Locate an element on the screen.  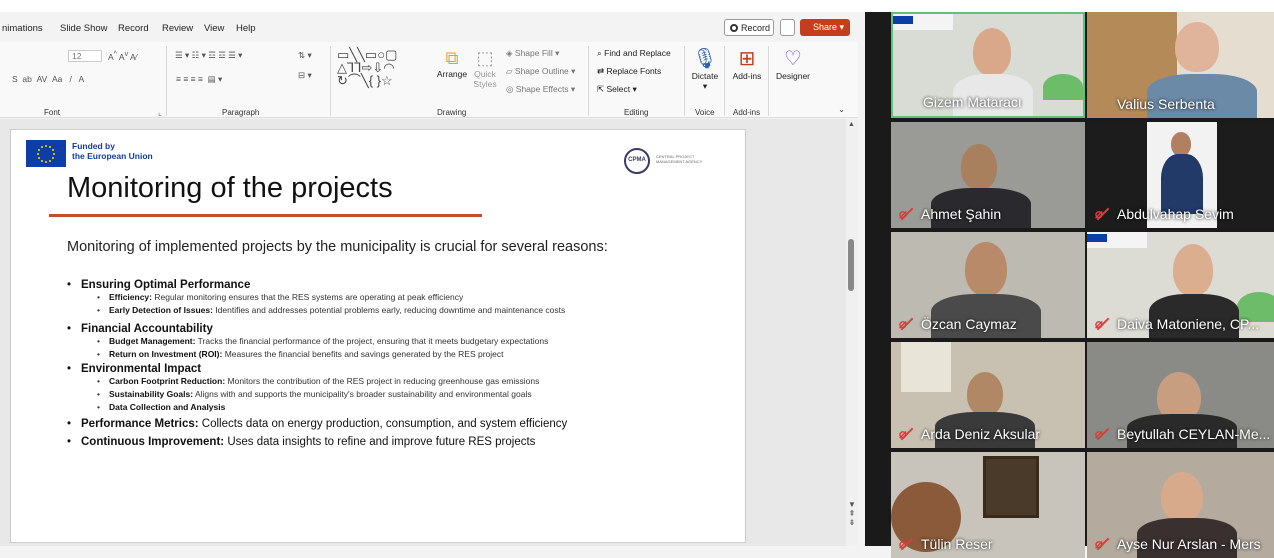
sub-bullet-bold: Early Detection of Issues: is located at coordinates (161, 310).